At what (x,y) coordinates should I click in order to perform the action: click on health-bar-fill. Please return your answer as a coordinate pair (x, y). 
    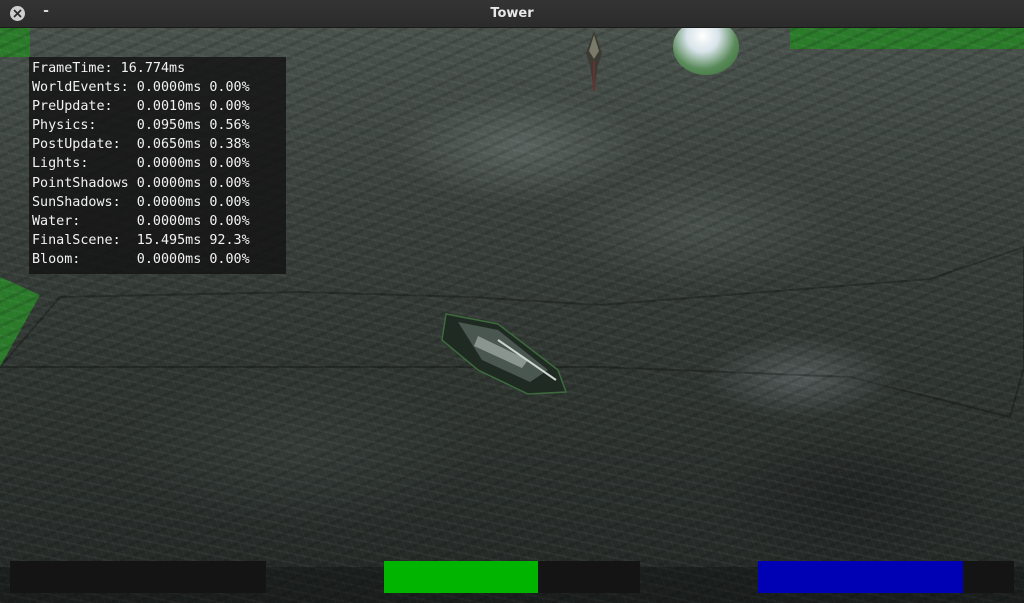
    Looking at the image, I should click on (461, 577).